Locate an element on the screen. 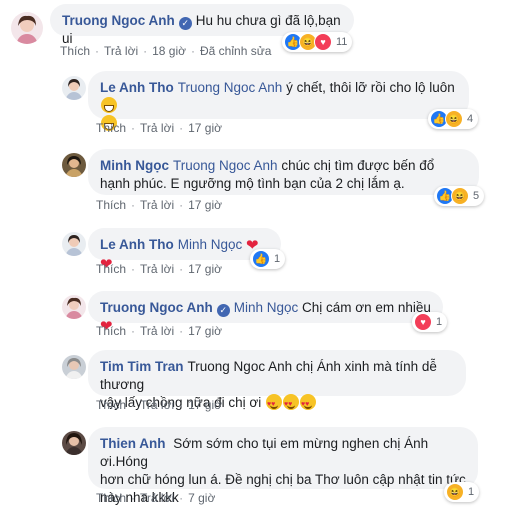 This screenshot has width=511, height=512. reaction-count: 4 is located at coordinates (470, 119).